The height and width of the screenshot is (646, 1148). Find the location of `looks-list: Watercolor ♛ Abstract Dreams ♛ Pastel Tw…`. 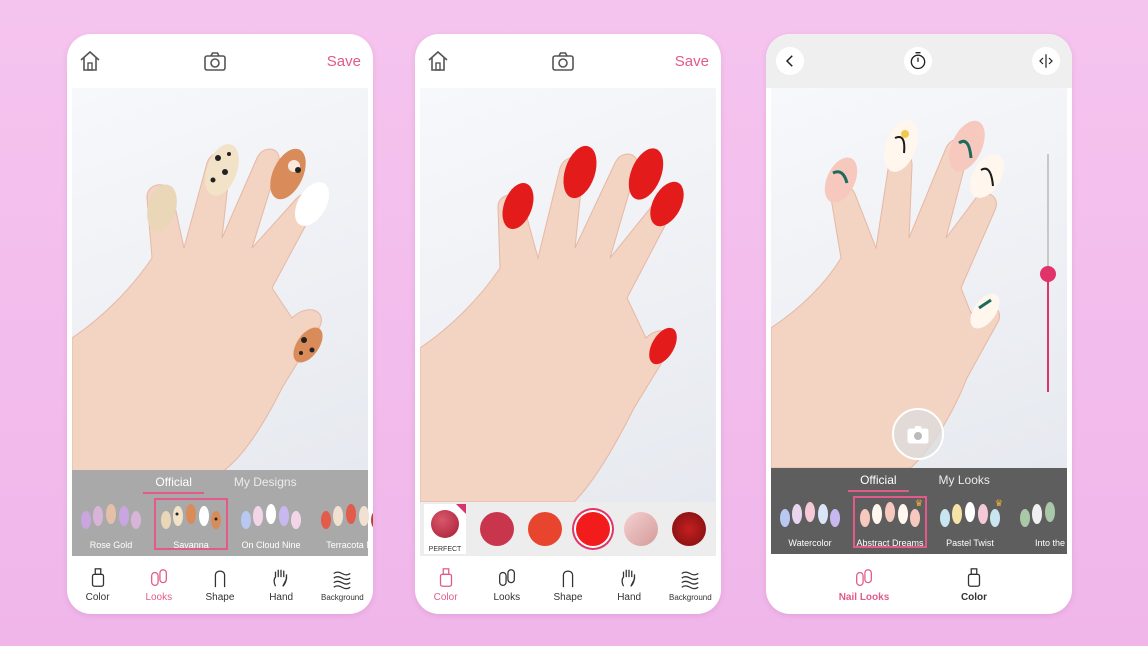

looks-list: Watercolor ♛ Abstract Dreams ♛ Pastel Tw… is located at coordinates (919, 525).